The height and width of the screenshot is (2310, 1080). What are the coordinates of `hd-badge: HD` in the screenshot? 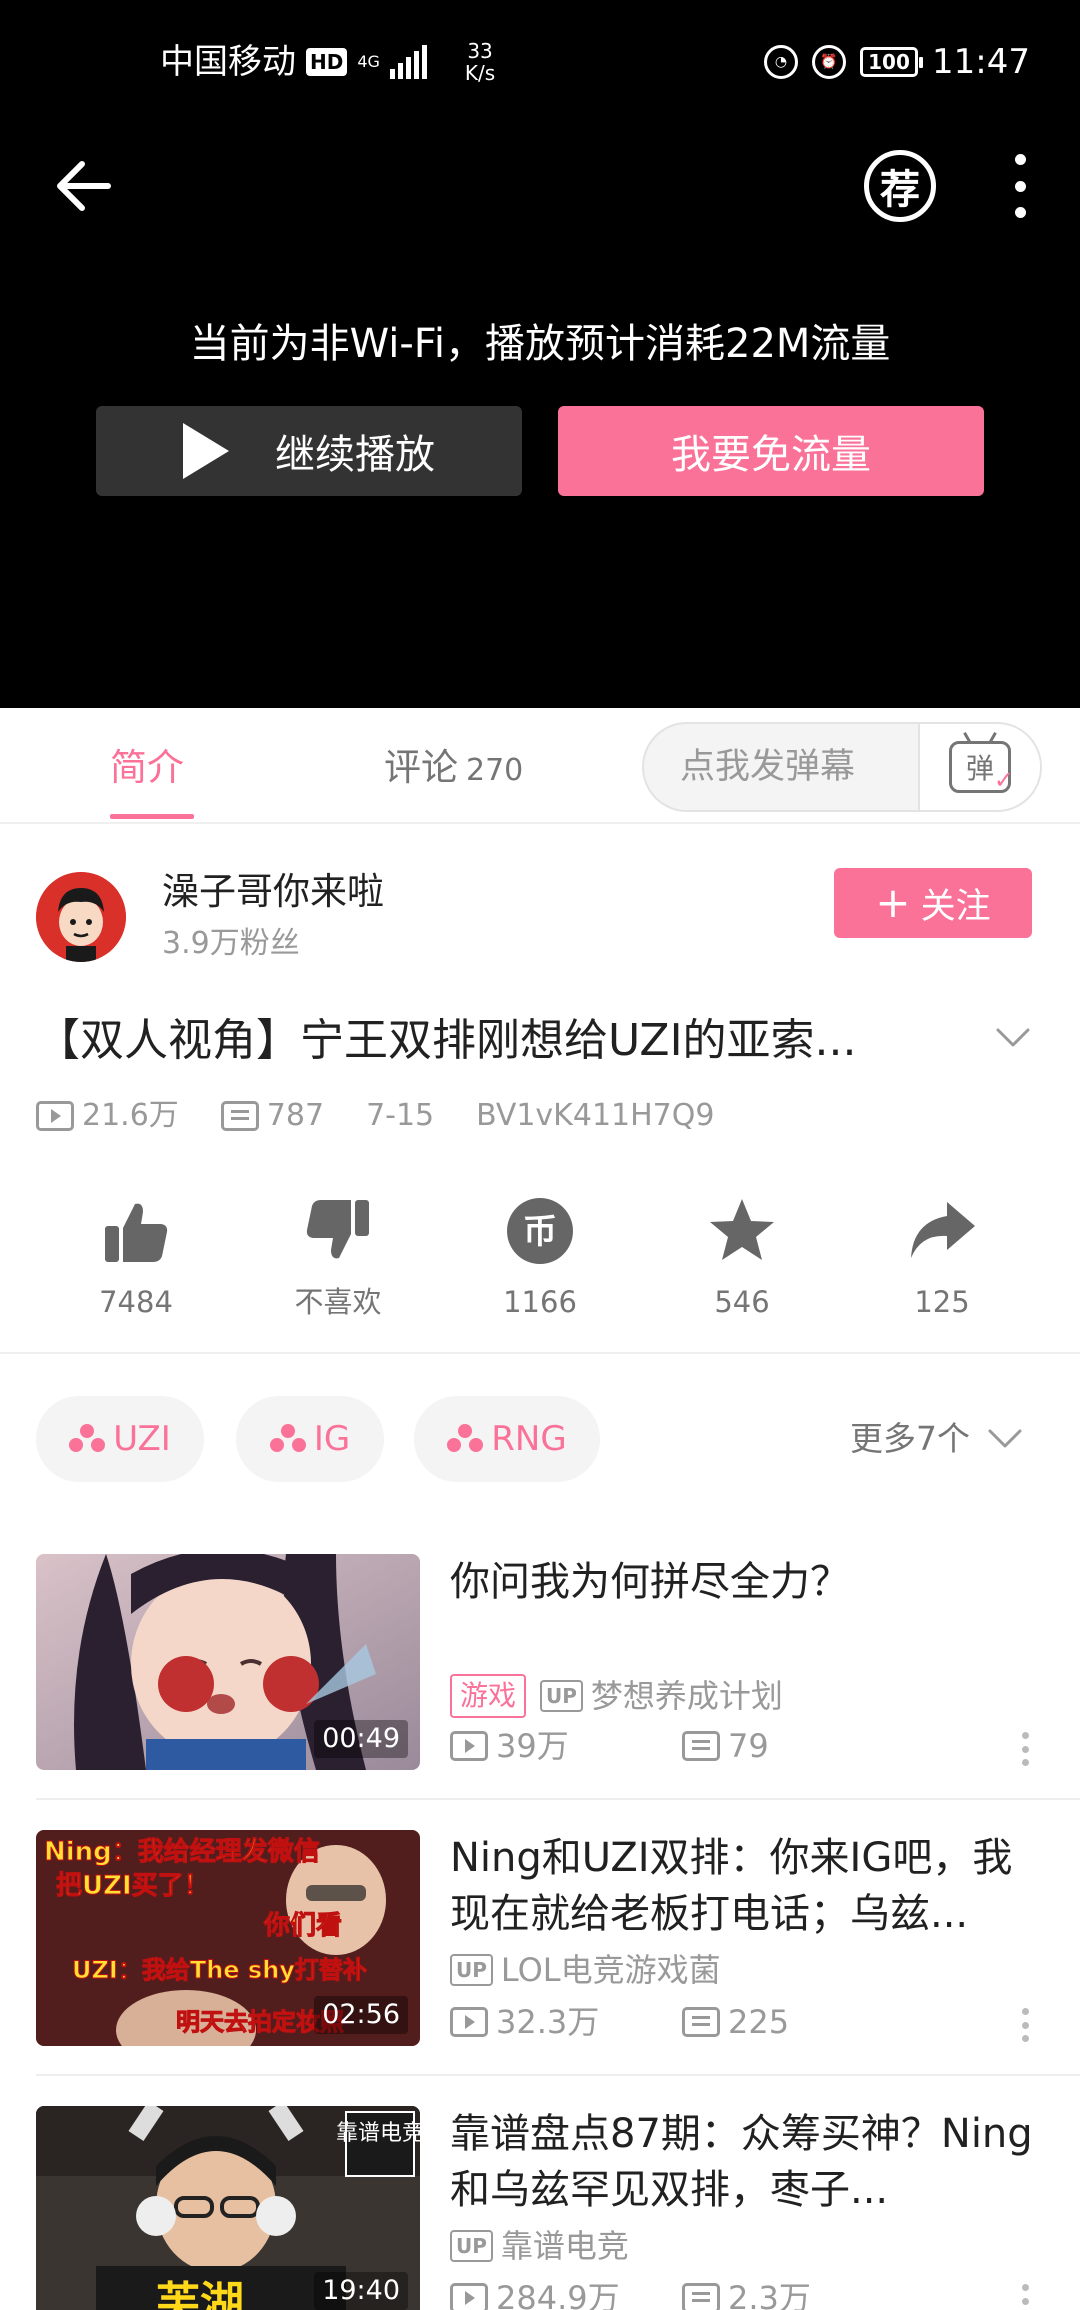 It's located at (327, 62).